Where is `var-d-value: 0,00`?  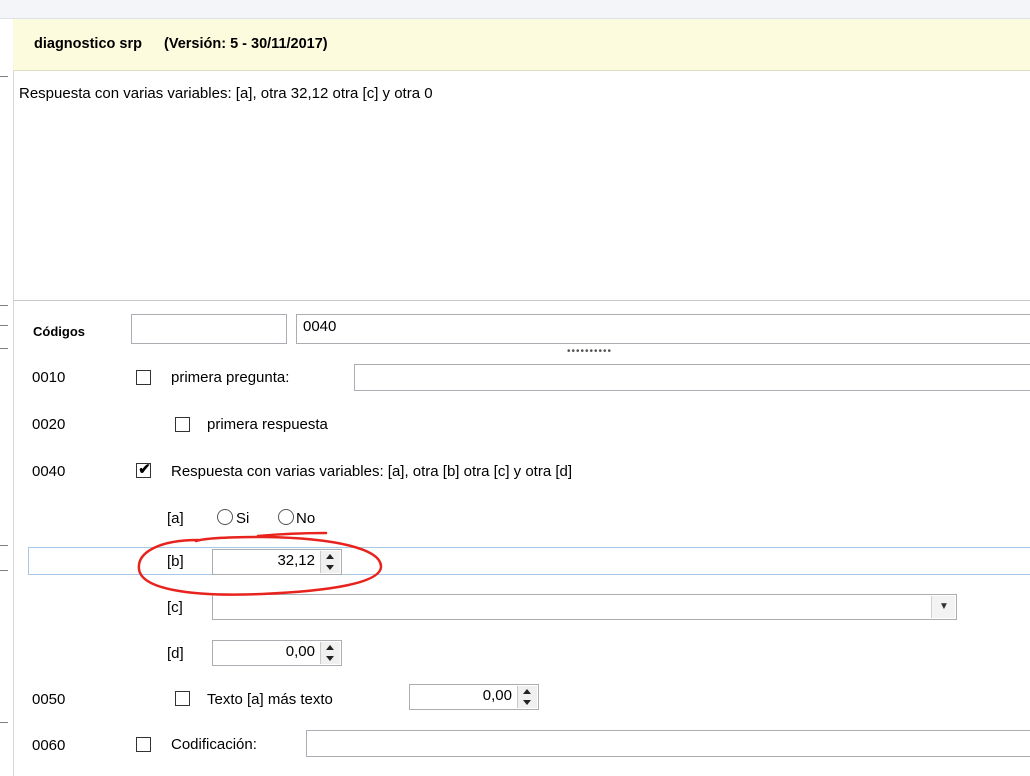
var-d-value: 0,00 is located at coordinates (300, 651).